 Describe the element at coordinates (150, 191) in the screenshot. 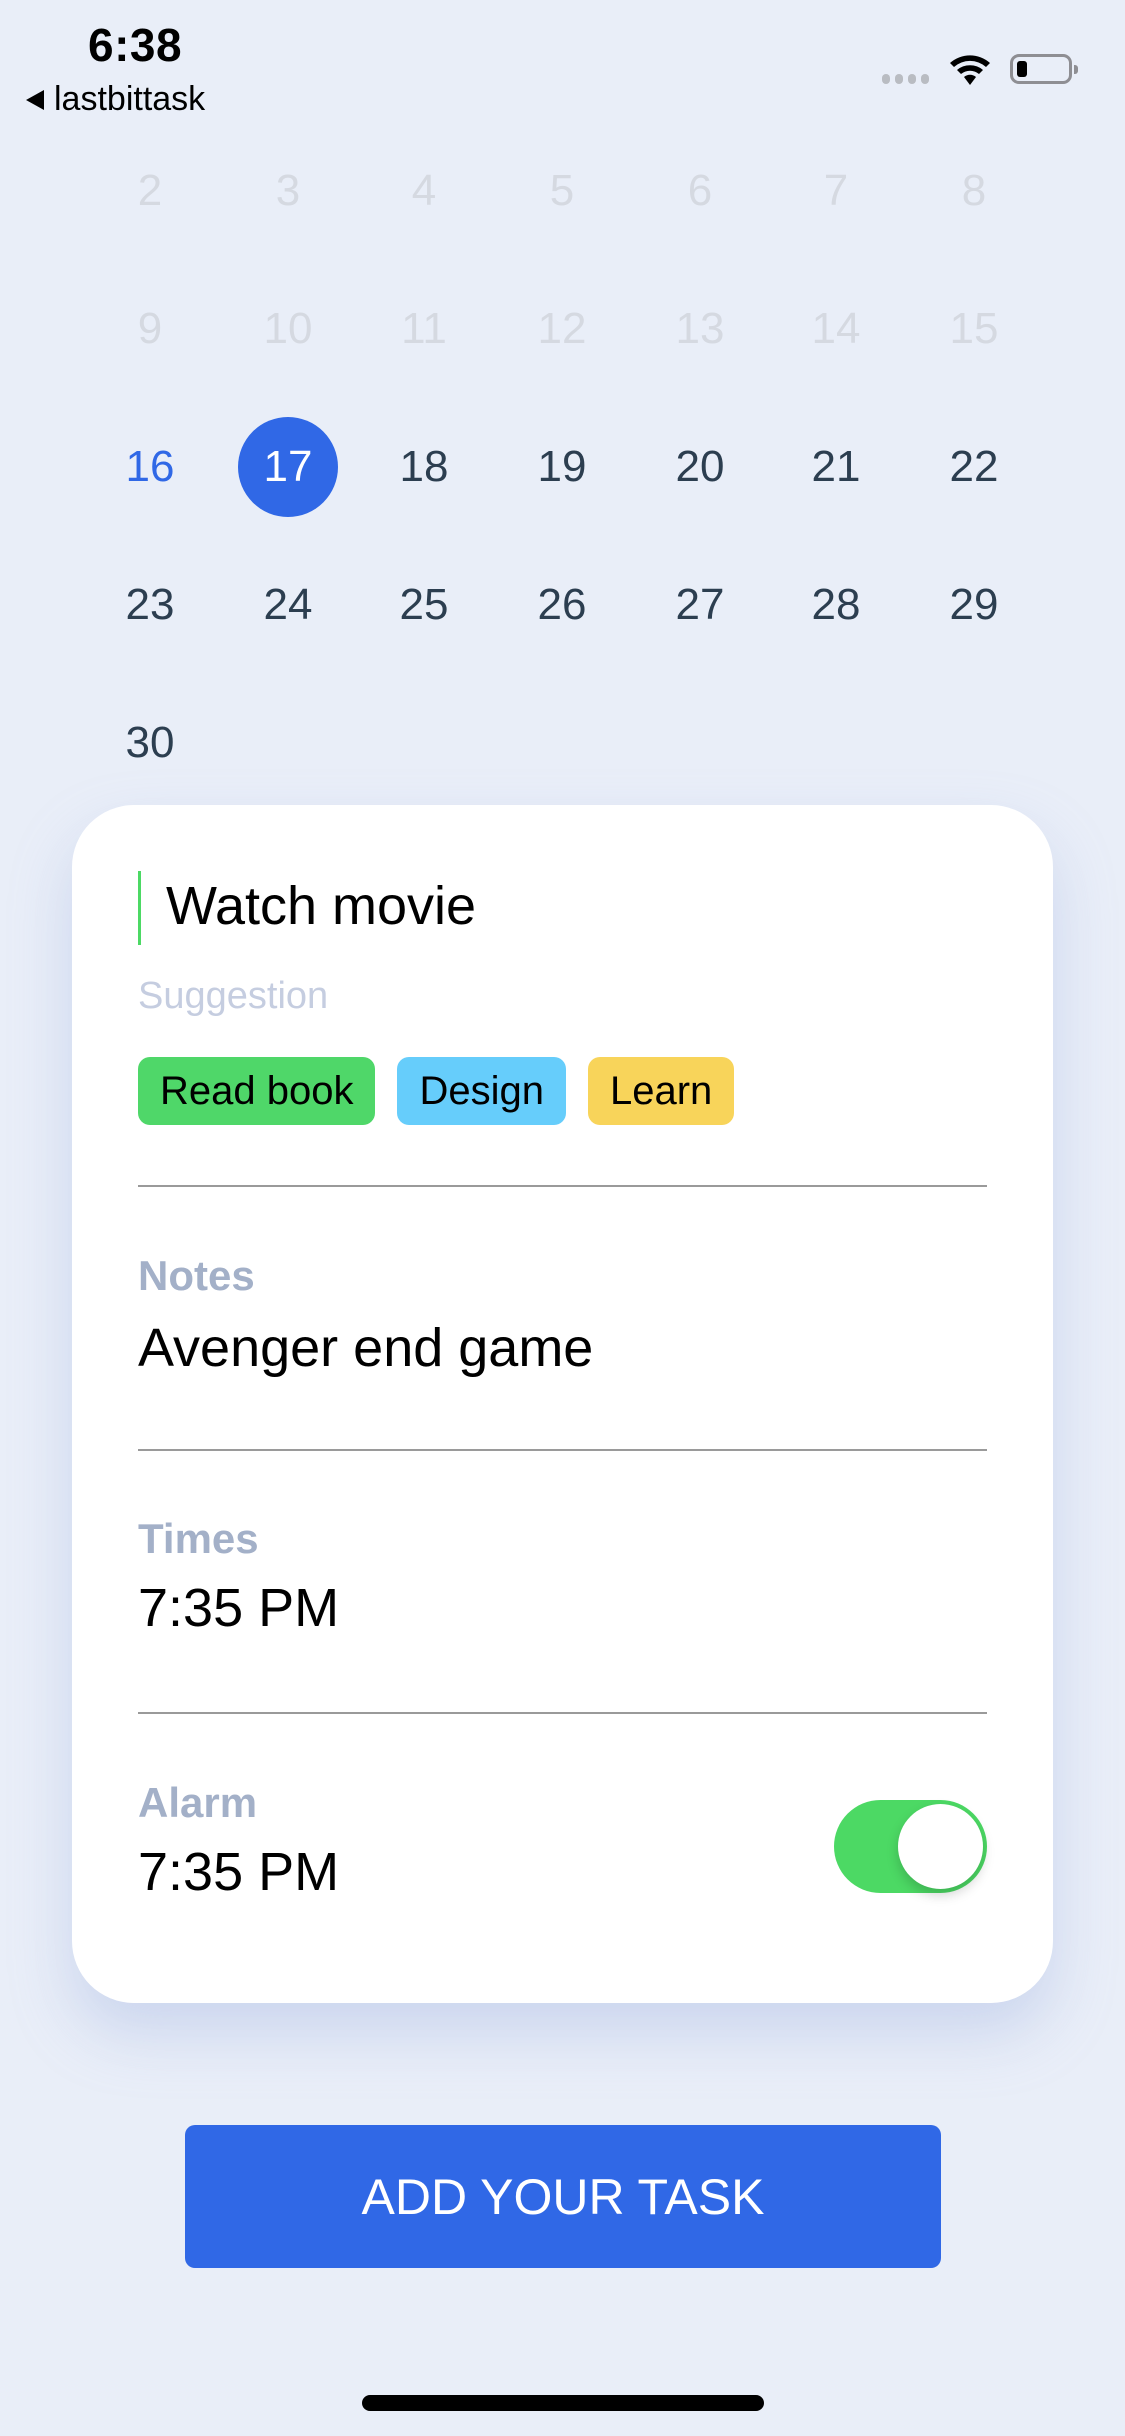

I see `calendar-day-2: 2` at that location.